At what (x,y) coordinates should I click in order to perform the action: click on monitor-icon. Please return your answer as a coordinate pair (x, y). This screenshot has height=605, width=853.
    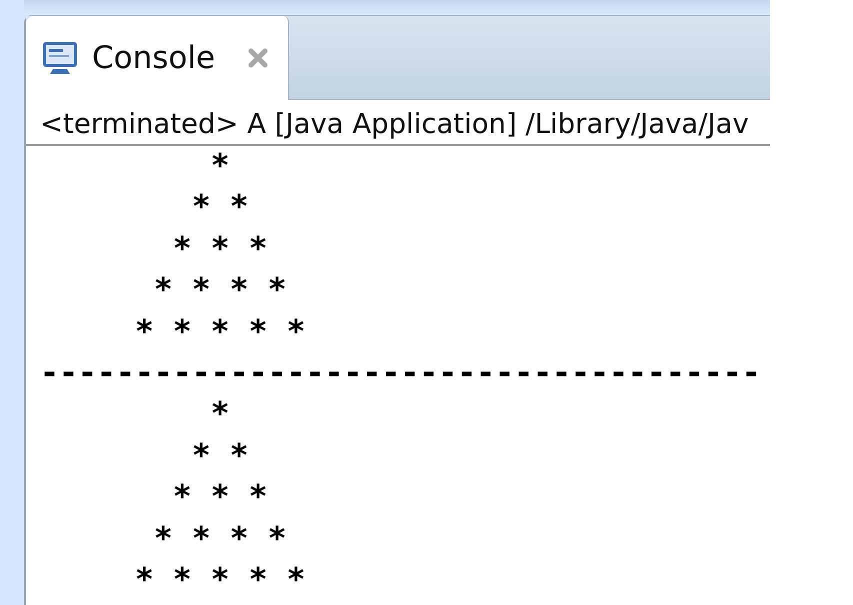
    Looking at the image, I should click on (60, 58).